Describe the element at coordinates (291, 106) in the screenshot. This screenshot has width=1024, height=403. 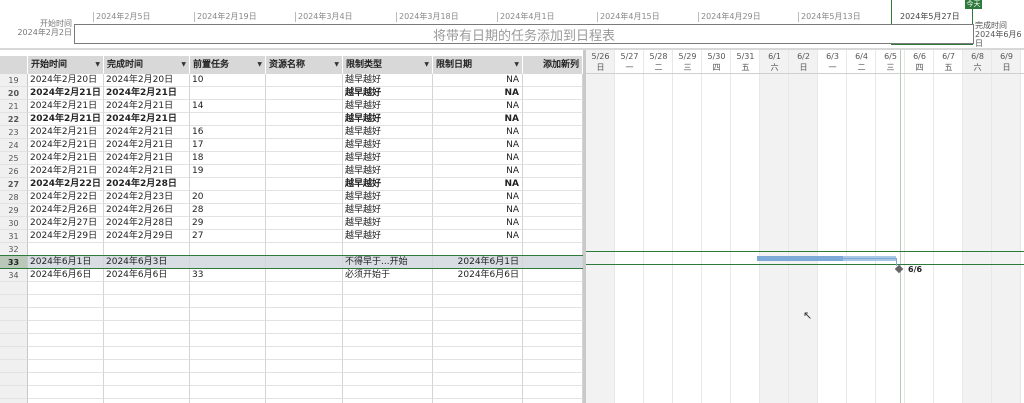
I see `task-row-21: 21 2024年2月21日 2024年2月21日 14 越早越好 NA` at that location.